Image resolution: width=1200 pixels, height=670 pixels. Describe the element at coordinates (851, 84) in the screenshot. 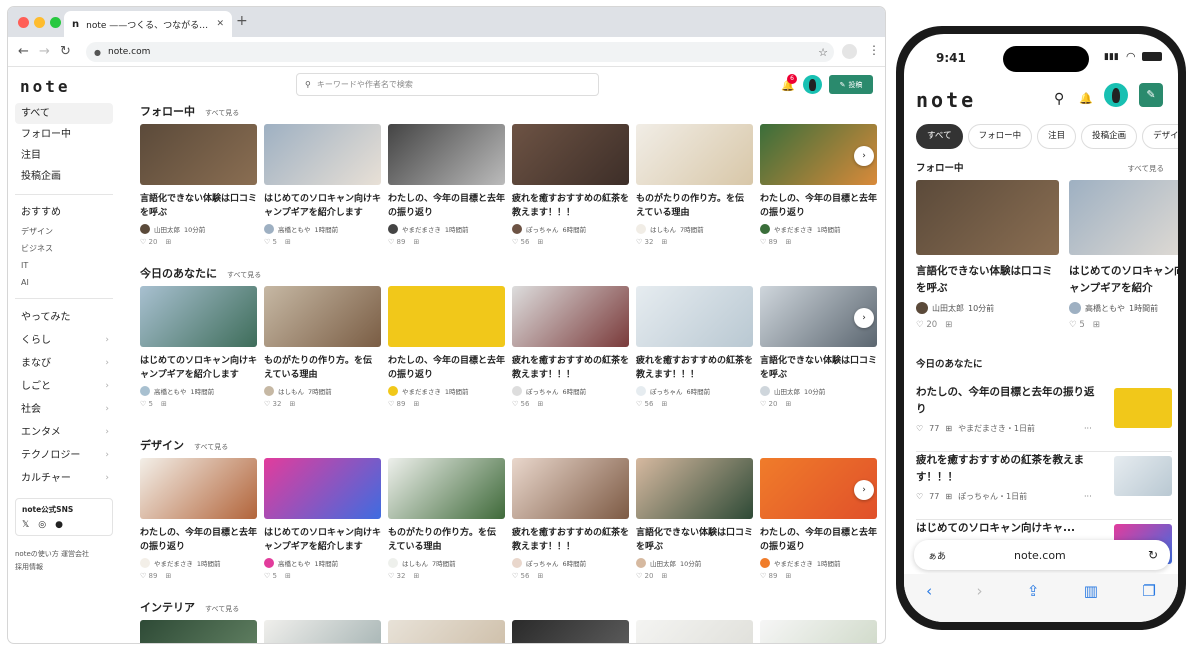

I see `post-button: ✎ 投稿` at that location.